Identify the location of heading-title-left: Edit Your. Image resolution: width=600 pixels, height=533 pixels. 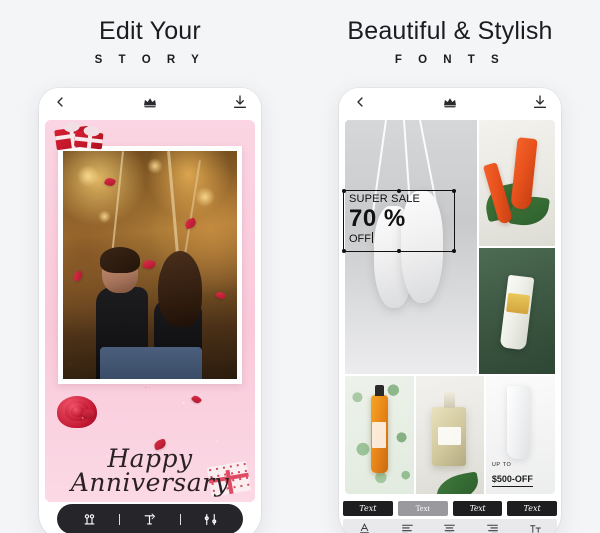
(150, 31).